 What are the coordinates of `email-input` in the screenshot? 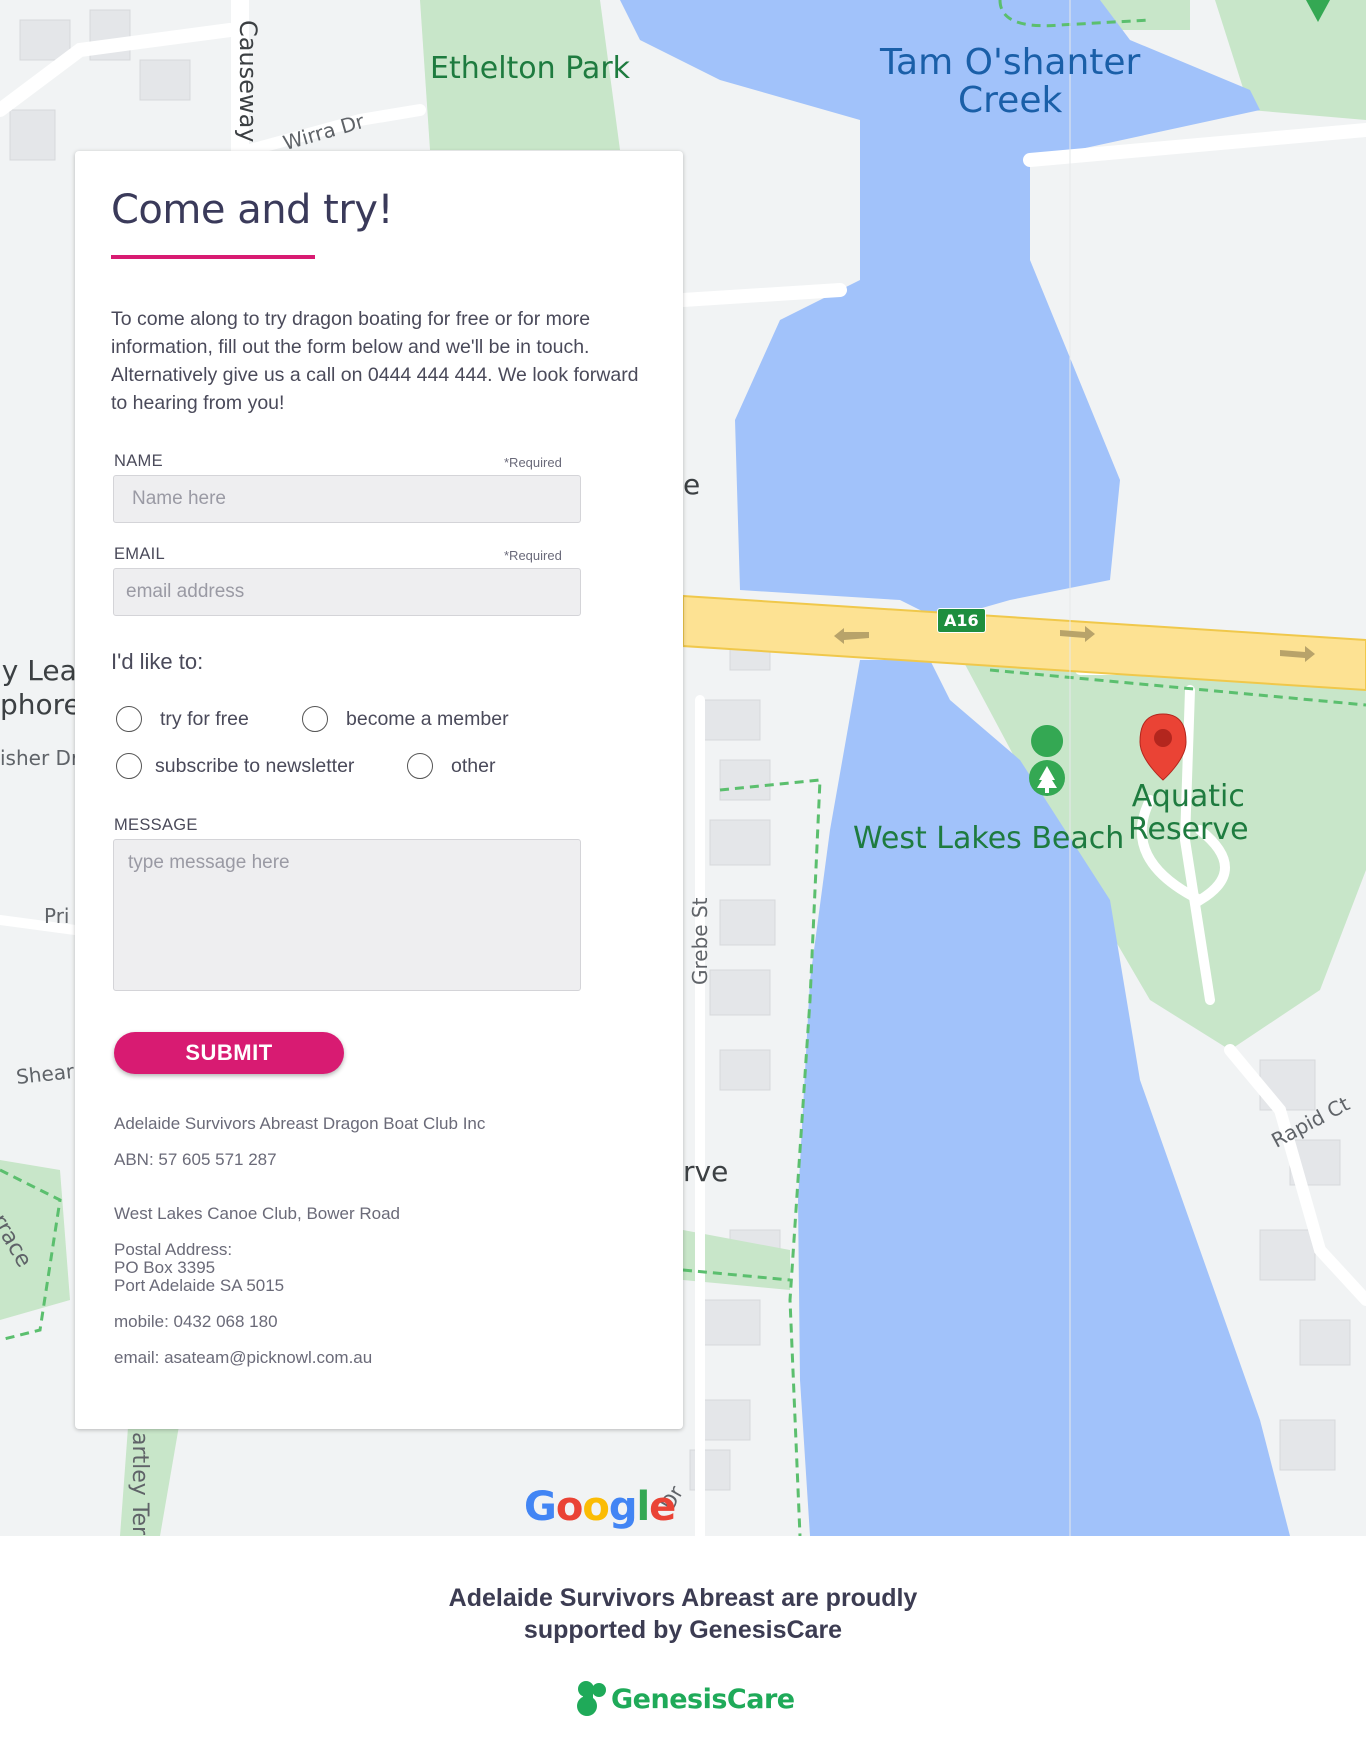 It's located at (347, 592).